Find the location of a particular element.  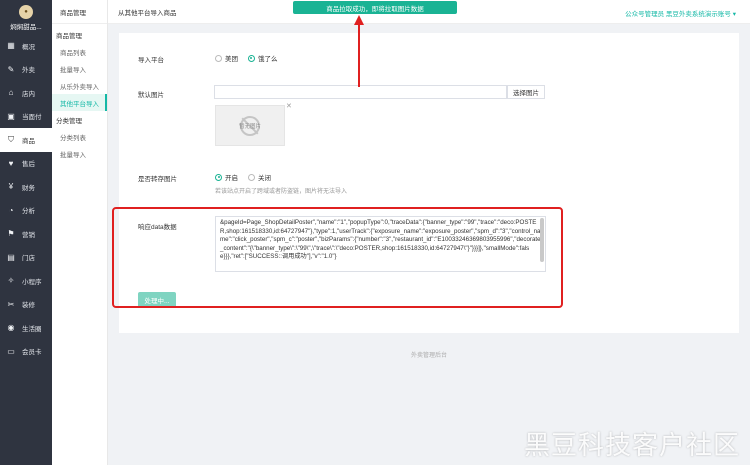

nav-item-overview: ▦ 概况 is located at coordinates (26, 46).